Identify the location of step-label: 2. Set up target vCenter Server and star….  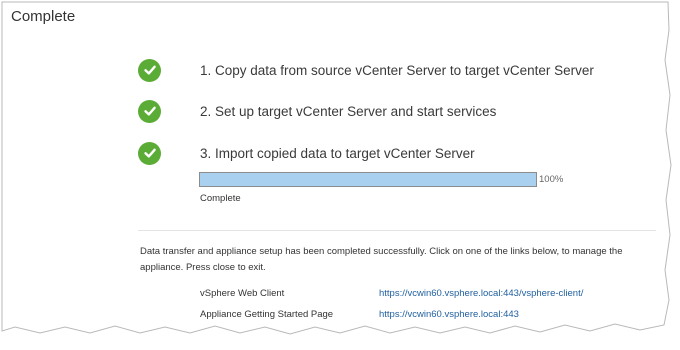
(348, 111).